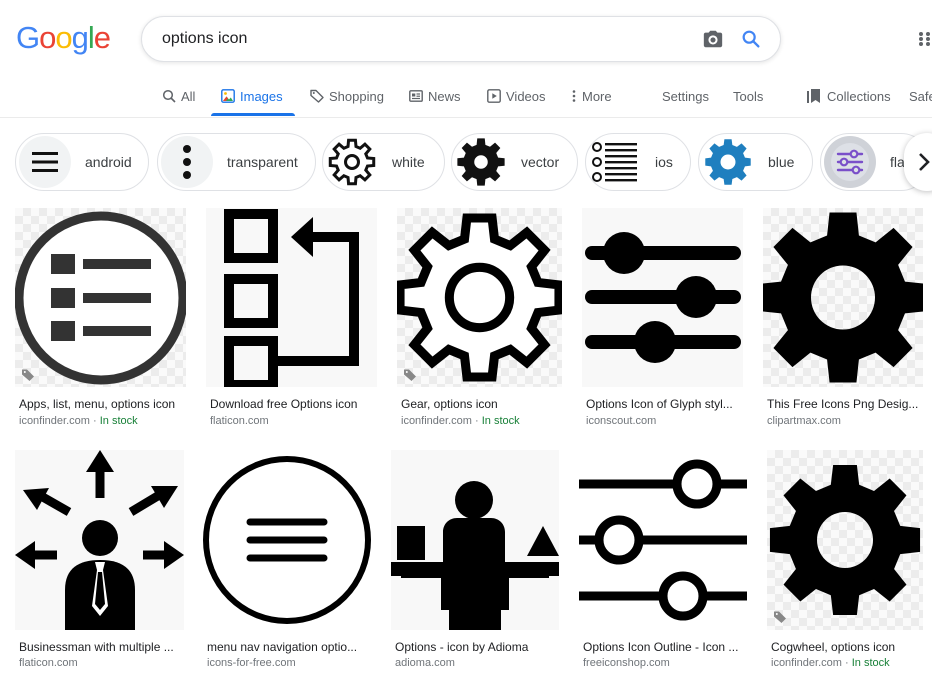 The height and width of the screenshot is (686, 932). Describe the element at coordinates (477, 647) in the screenshot. I see `result-title: Options - icon by Adioma` at that location.